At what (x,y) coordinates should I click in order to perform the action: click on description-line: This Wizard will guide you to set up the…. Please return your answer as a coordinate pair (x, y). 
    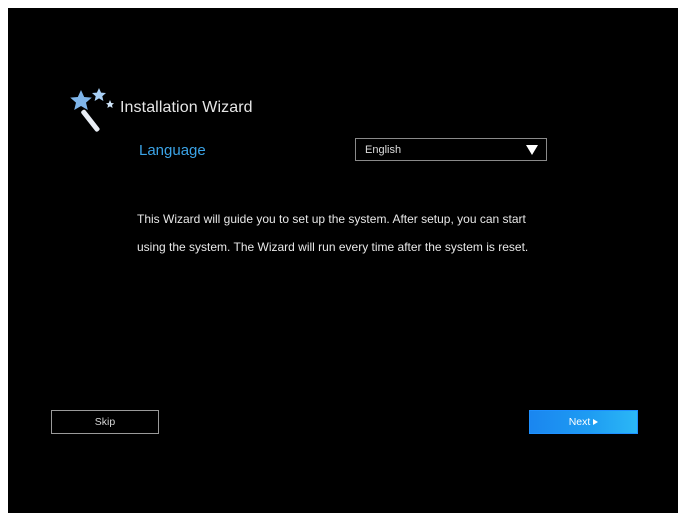
    Looking at the image, I should click on (331, 219).